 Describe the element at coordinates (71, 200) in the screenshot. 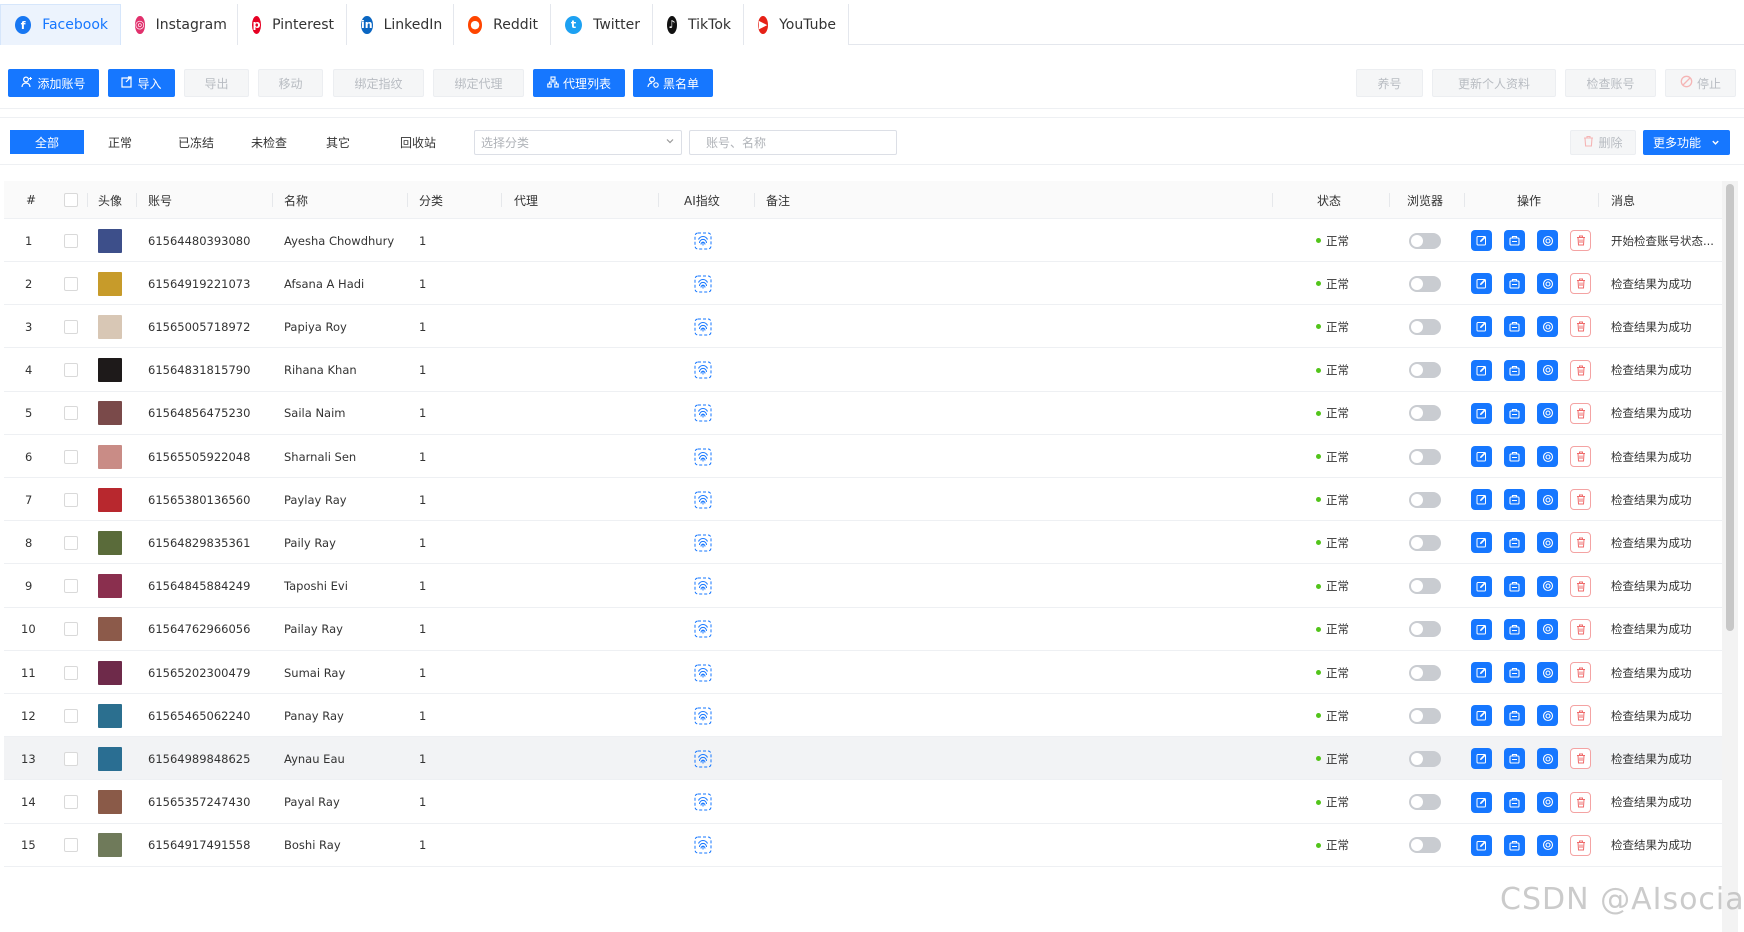

I see `select-all-checkbox` at that location.